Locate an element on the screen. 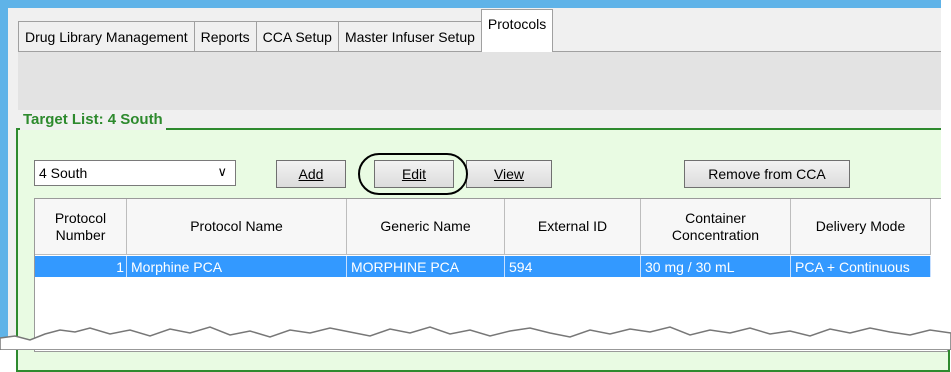 The image size is (951, 372). torn-edge is located at coordinates (475, 338).